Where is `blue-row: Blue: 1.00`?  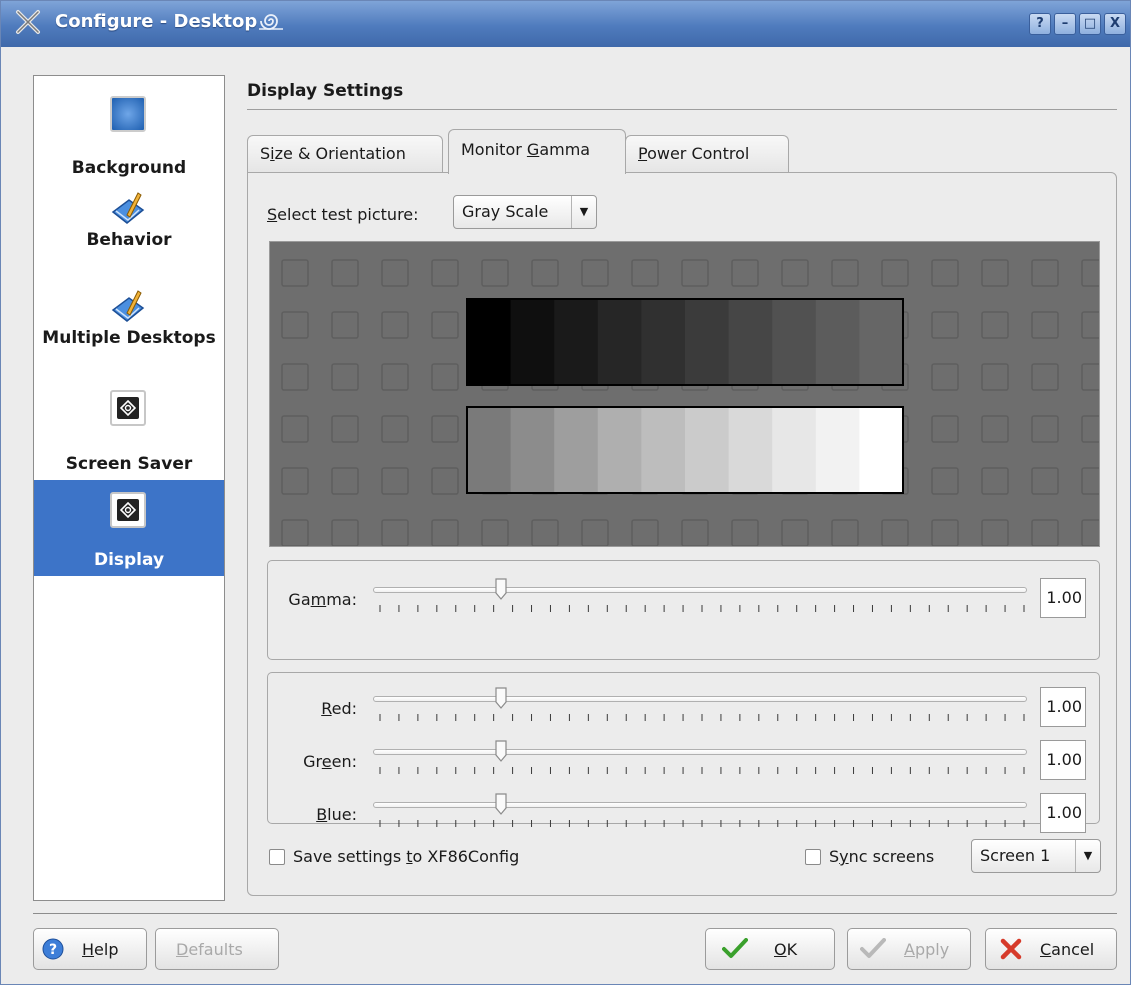
blue-row: Blue: 1.00 is located at coordinates (684, 815).